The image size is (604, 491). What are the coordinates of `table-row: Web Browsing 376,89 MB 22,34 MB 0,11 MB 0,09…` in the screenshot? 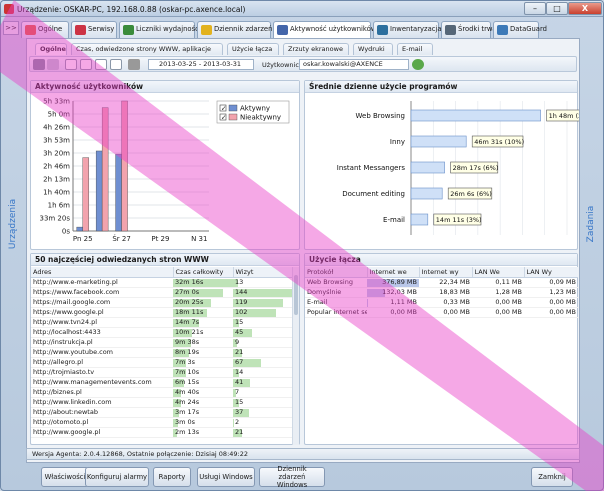 It's located at (441, 282).